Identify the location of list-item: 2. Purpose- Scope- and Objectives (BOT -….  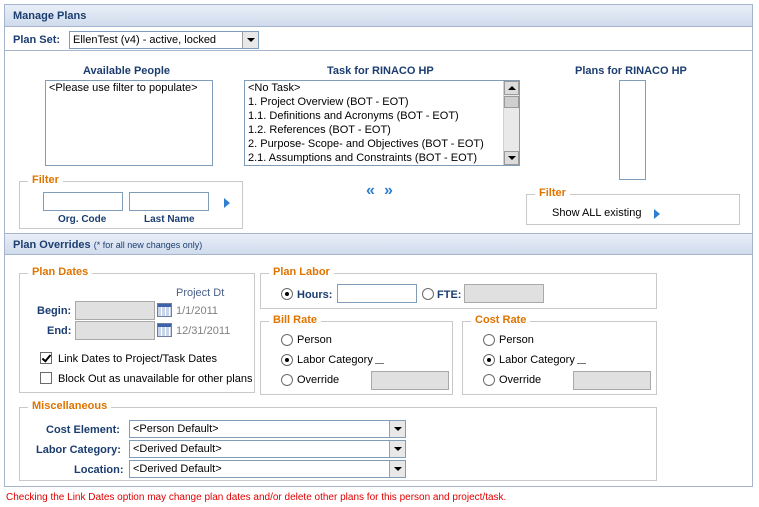
(382, 144).